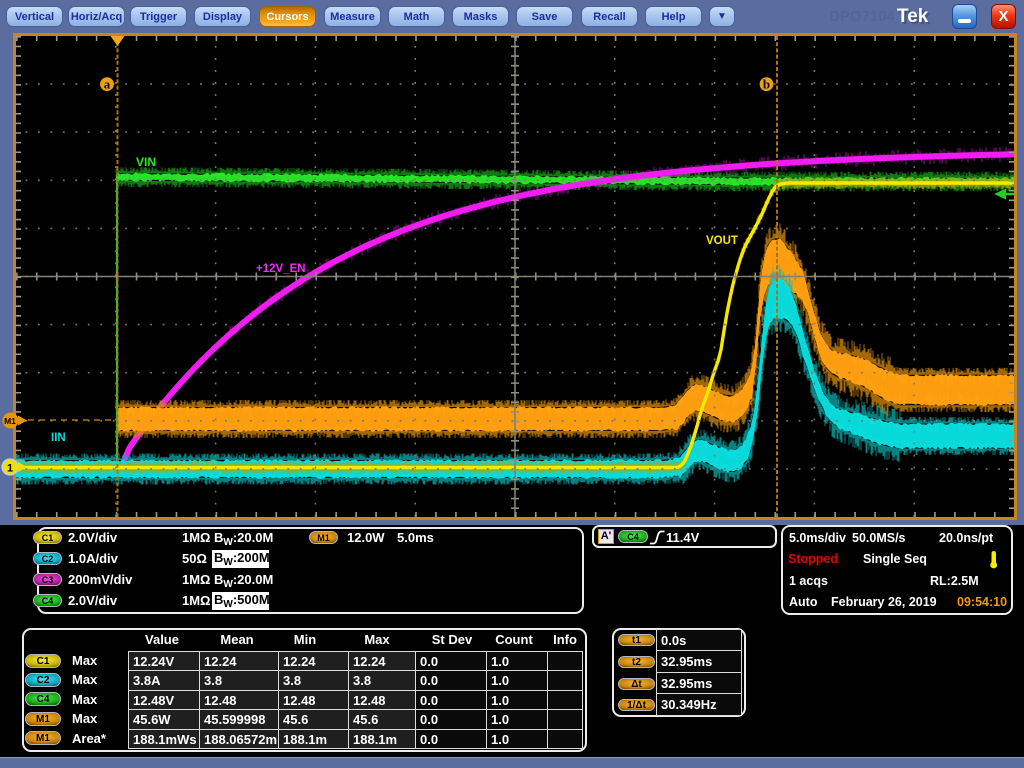 The width and height of the screenshot is (1024, 768). Describe the element at coordinates (58, 438) in the screenshot. I see `svg-text: IIN` at that location.